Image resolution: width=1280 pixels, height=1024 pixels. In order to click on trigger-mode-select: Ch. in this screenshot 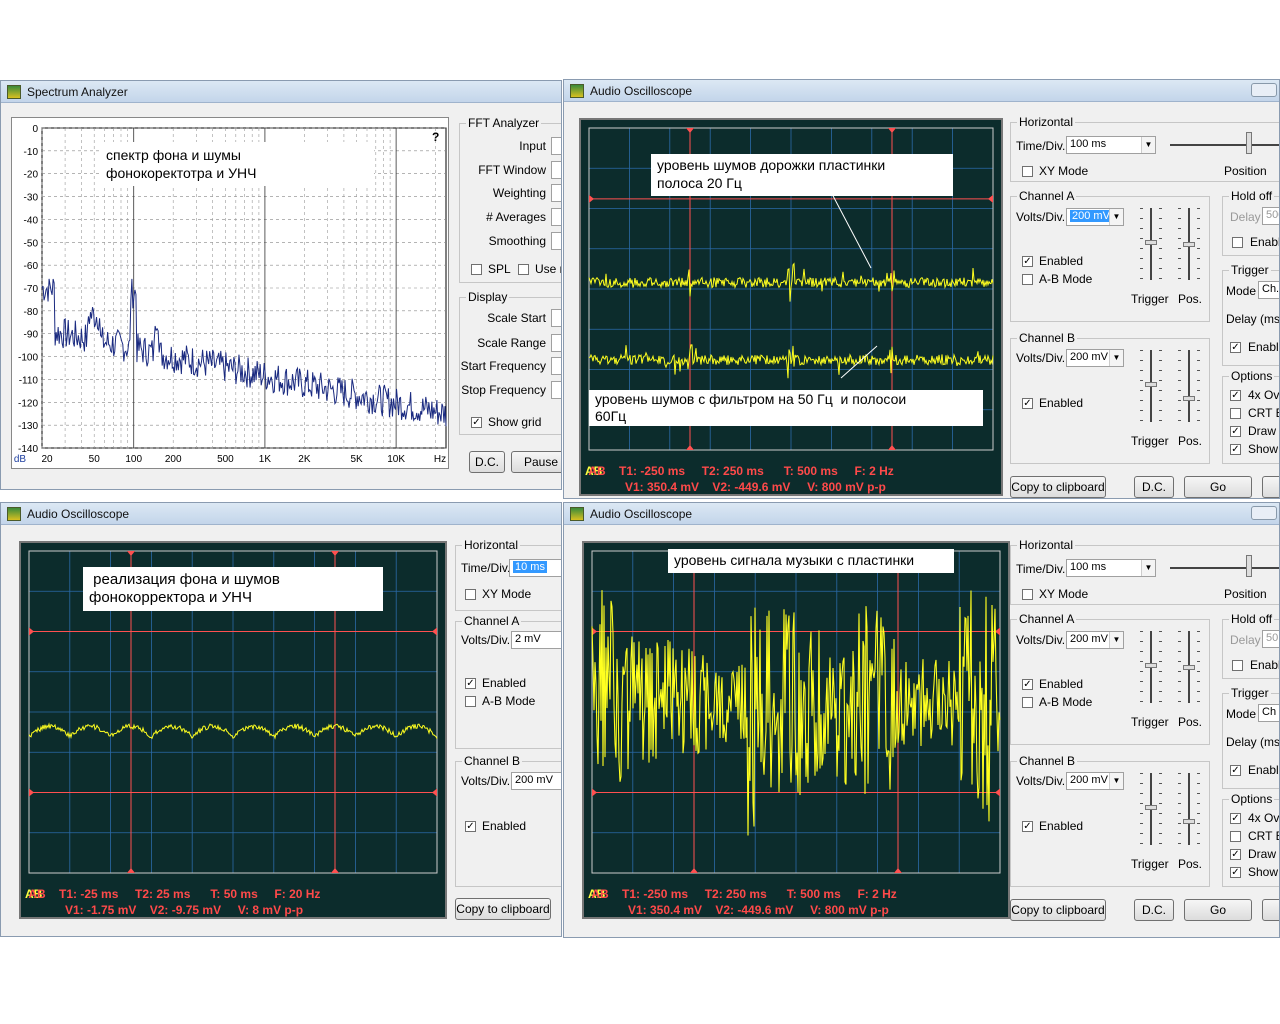, I will do `click(1268, 290)`.